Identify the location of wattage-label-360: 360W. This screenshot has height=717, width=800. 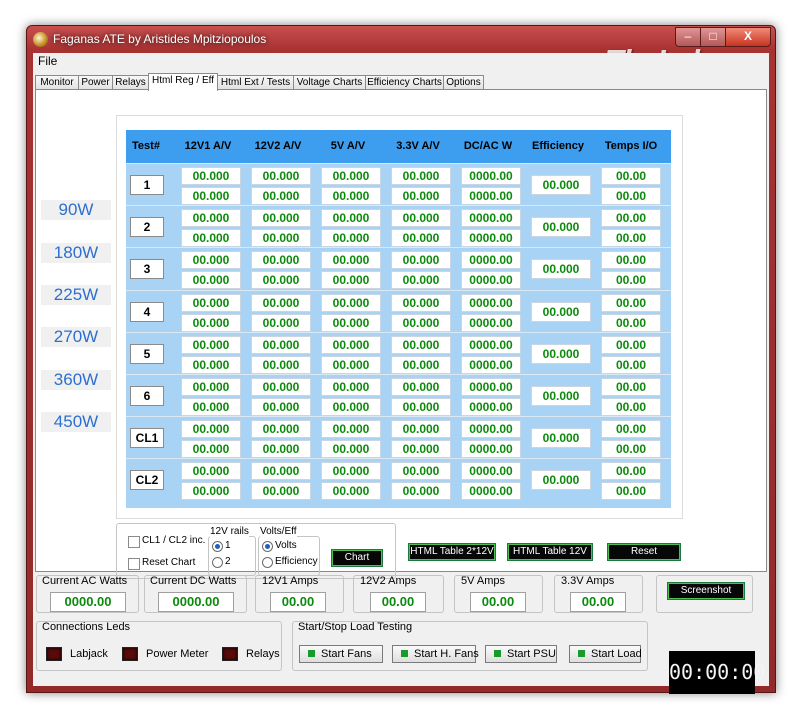
(76, 380).